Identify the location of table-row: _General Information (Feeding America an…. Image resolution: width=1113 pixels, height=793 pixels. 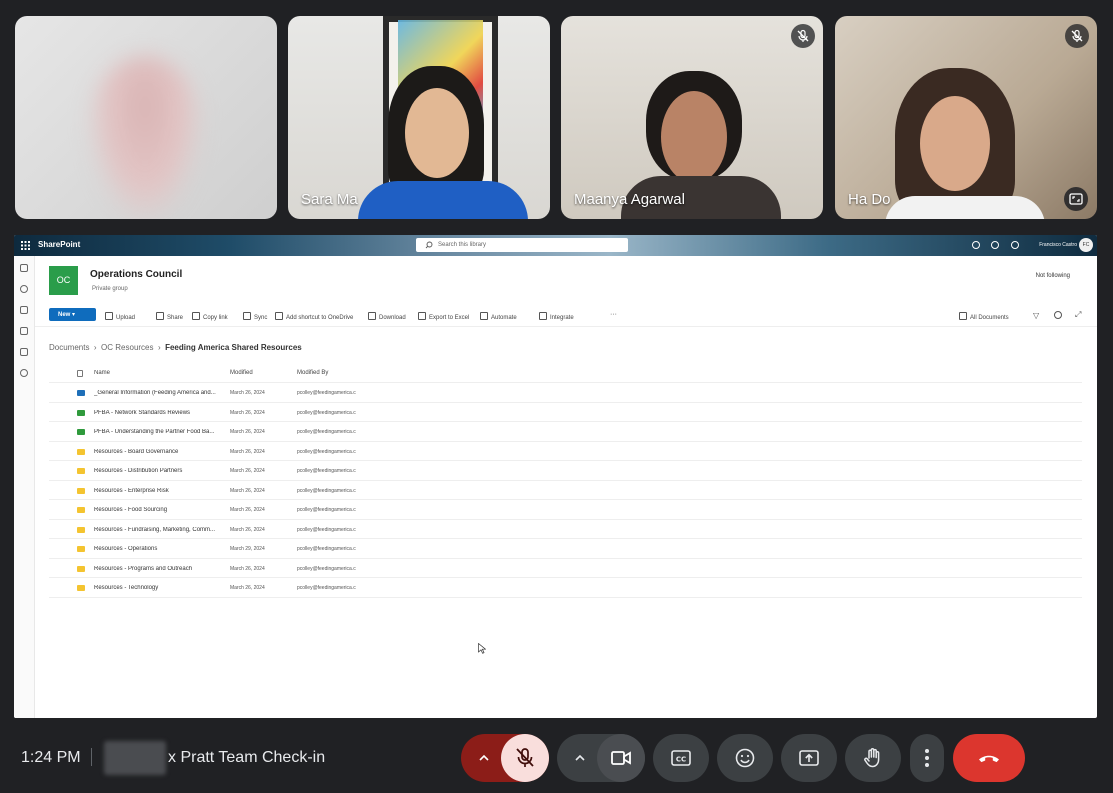
(565, 393).